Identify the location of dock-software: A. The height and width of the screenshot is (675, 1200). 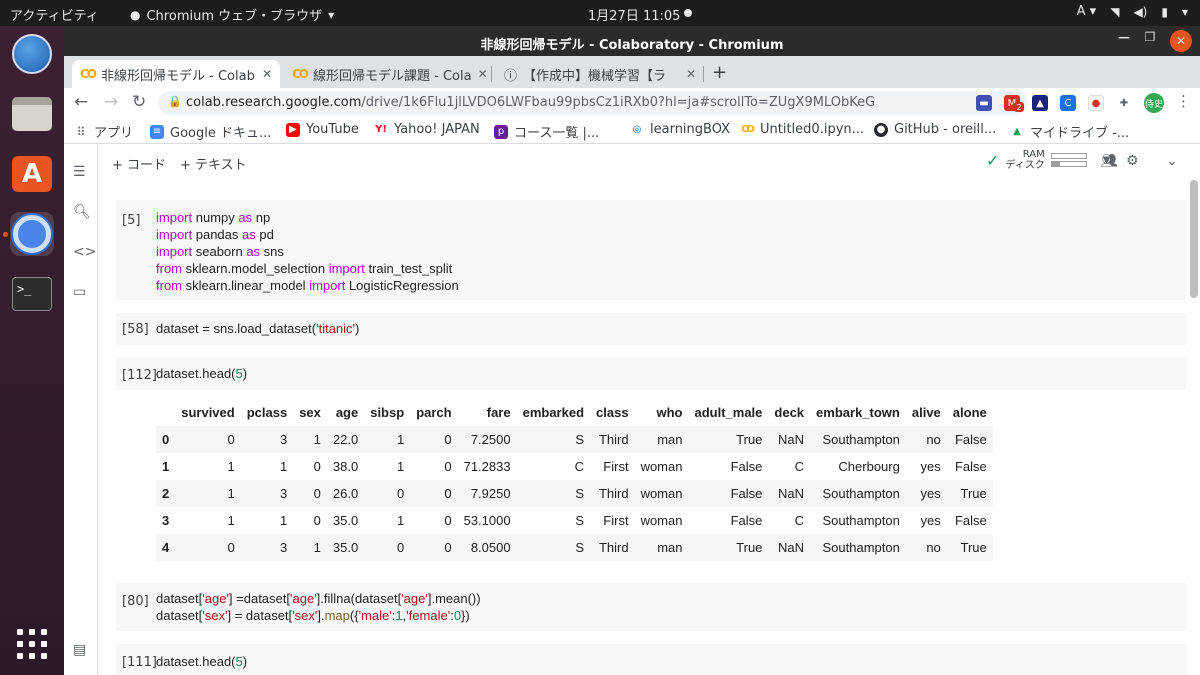
(32, 174).